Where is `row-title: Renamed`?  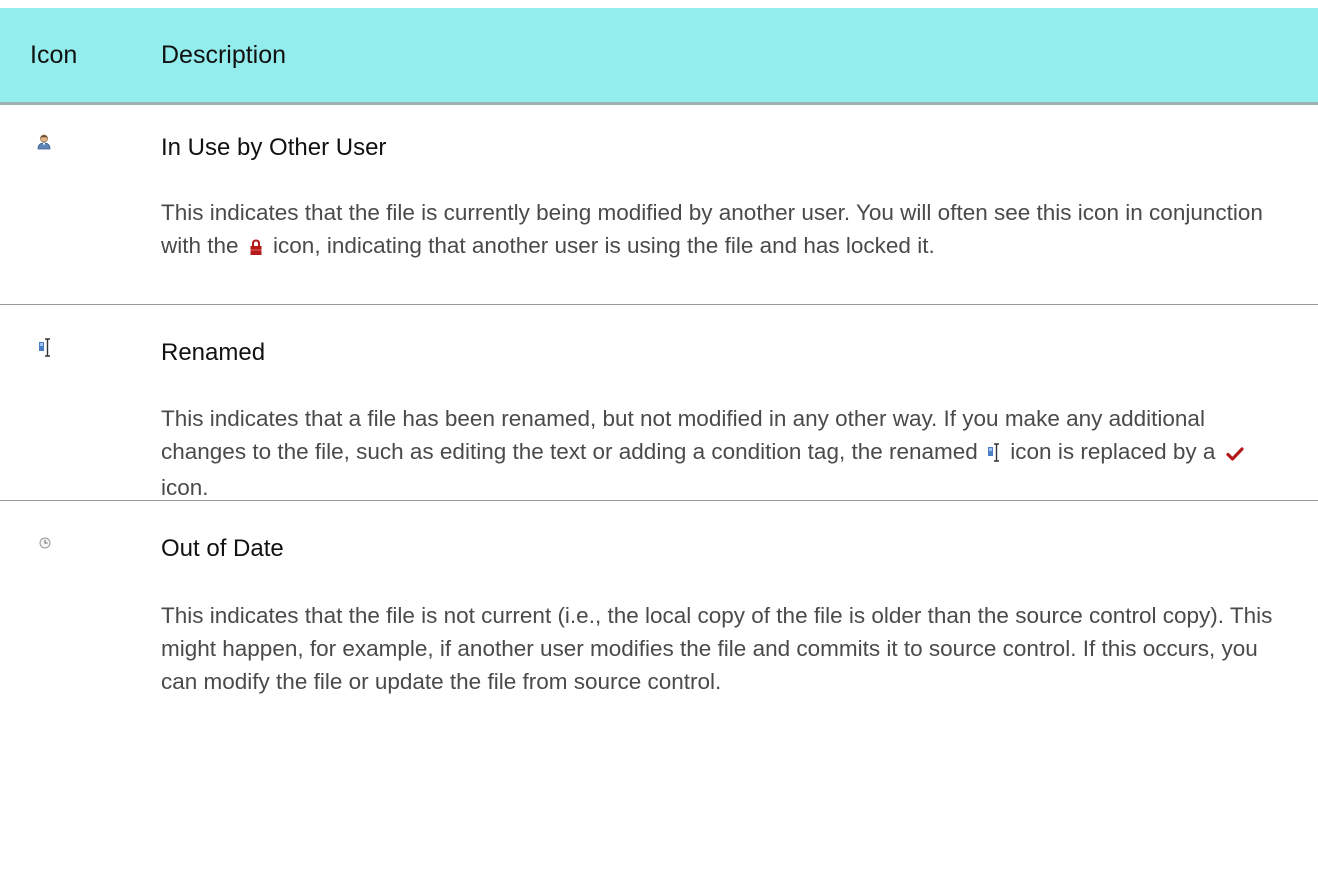
row-title: Renamed is located at coordinates (213, 352).